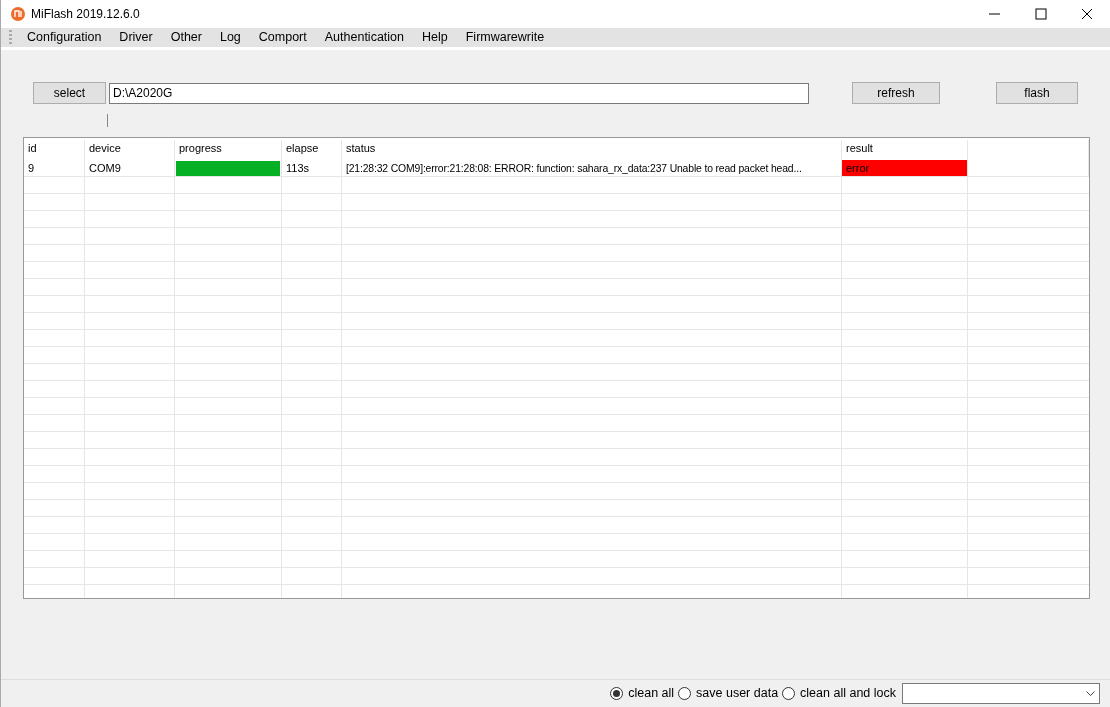 This screenshot has height=707, width=1110. Describe the element at coordinates (905, 168) in the screenshot. I see `result-cell: error` at that location.